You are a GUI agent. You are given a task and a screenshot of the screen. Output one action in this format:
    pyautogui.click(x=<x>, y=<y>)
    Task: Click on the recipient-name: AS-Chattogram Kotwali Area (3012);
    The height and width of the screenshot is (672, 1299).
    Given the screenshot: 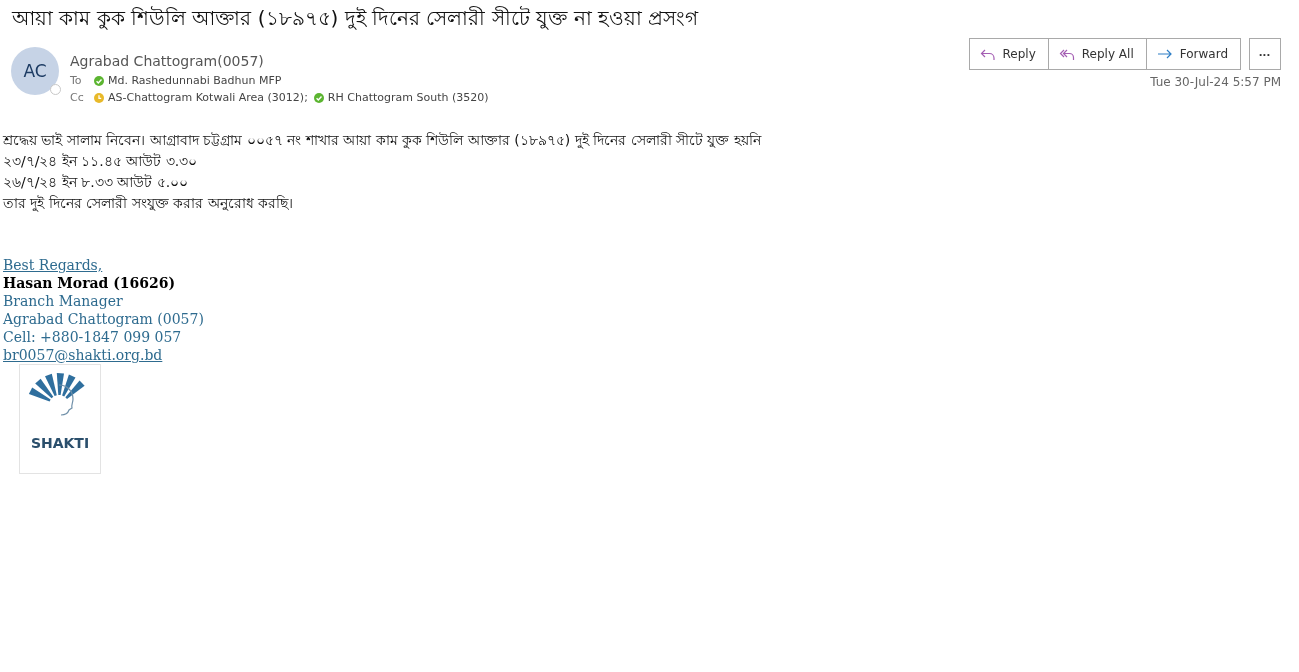 What is the action you would take?
    pyautogui.click(x=208, y=97)
    